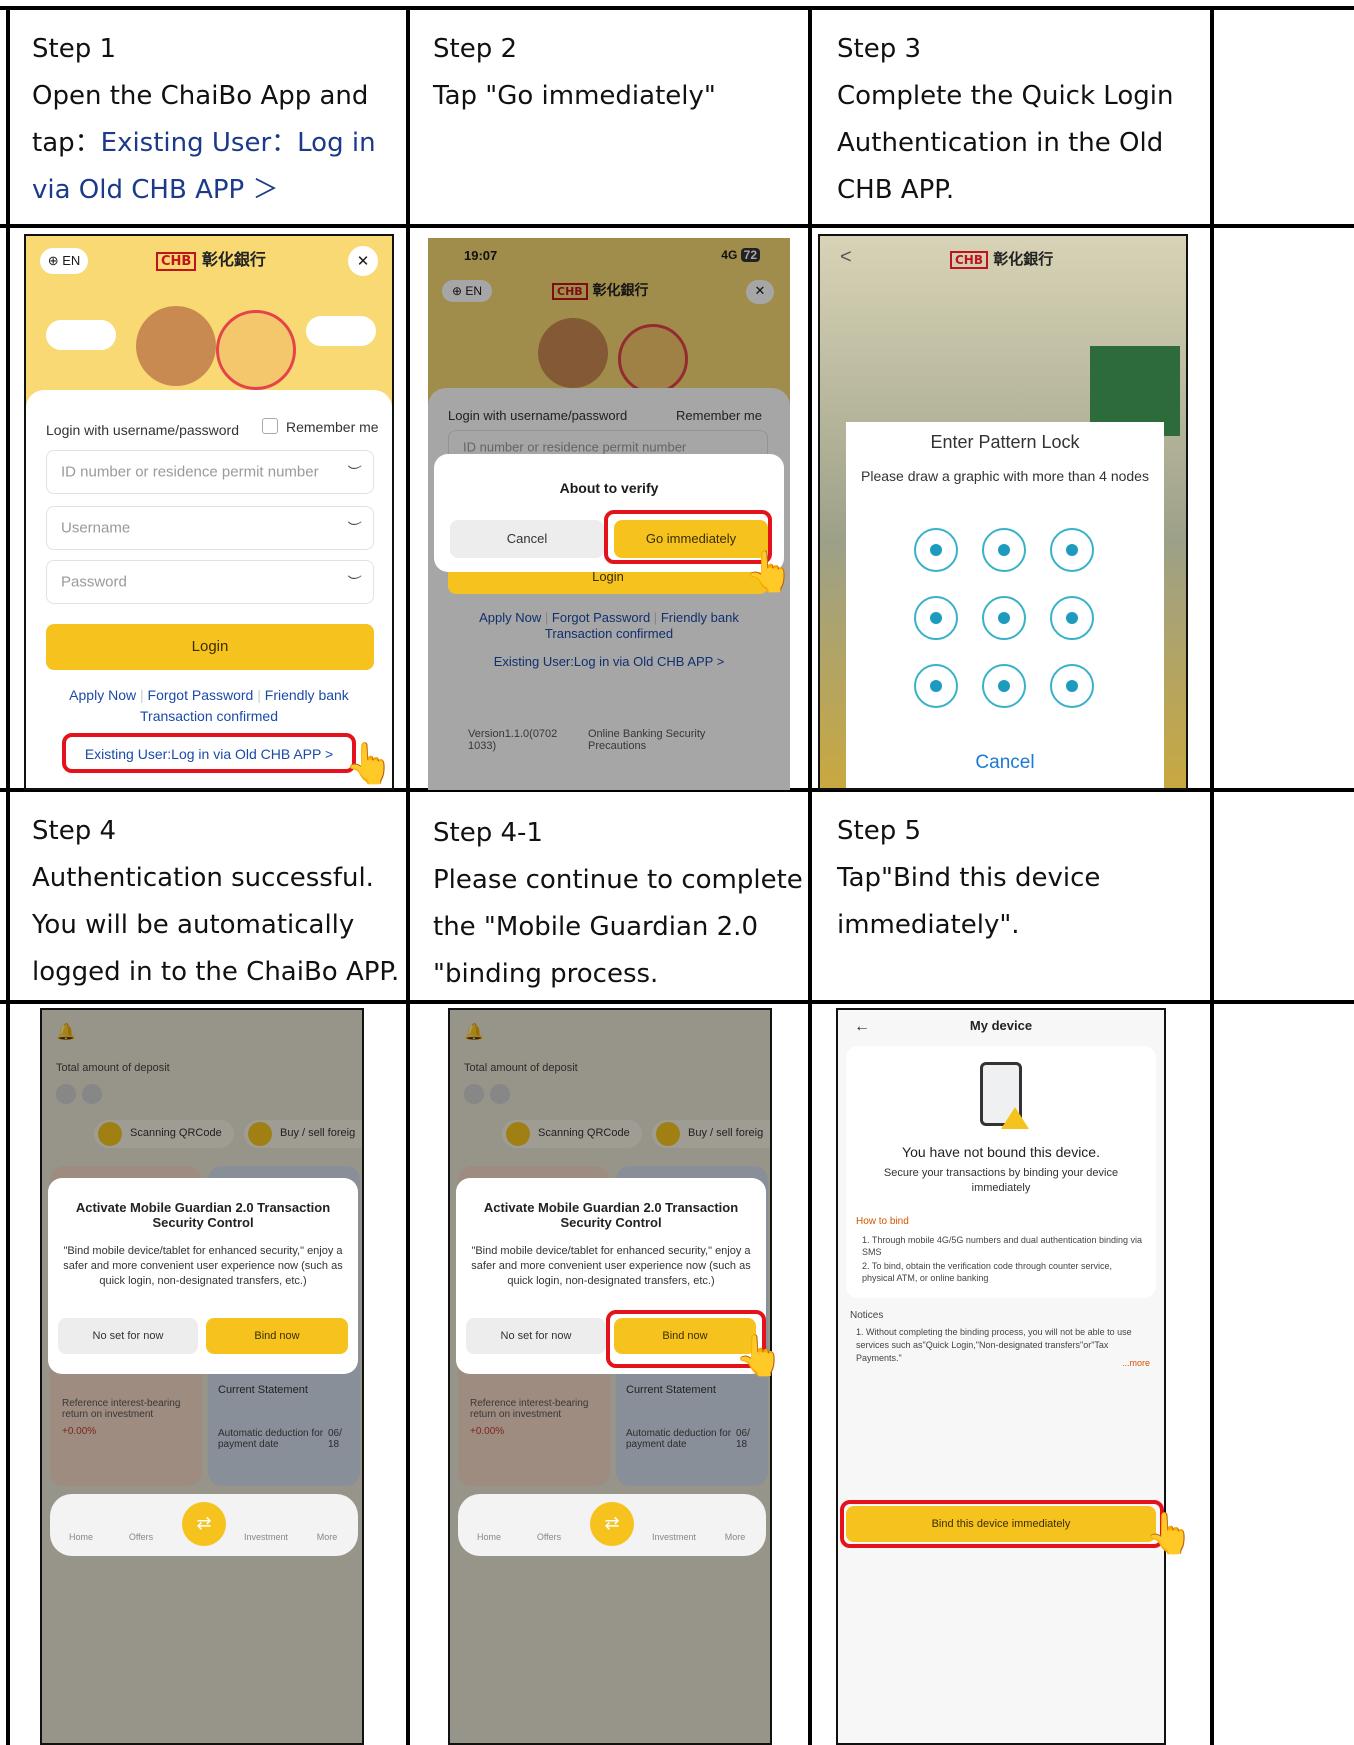  Describe the element at coordinates (1001, 1025) in the screenshot. I see `page-title: My device` at that location.